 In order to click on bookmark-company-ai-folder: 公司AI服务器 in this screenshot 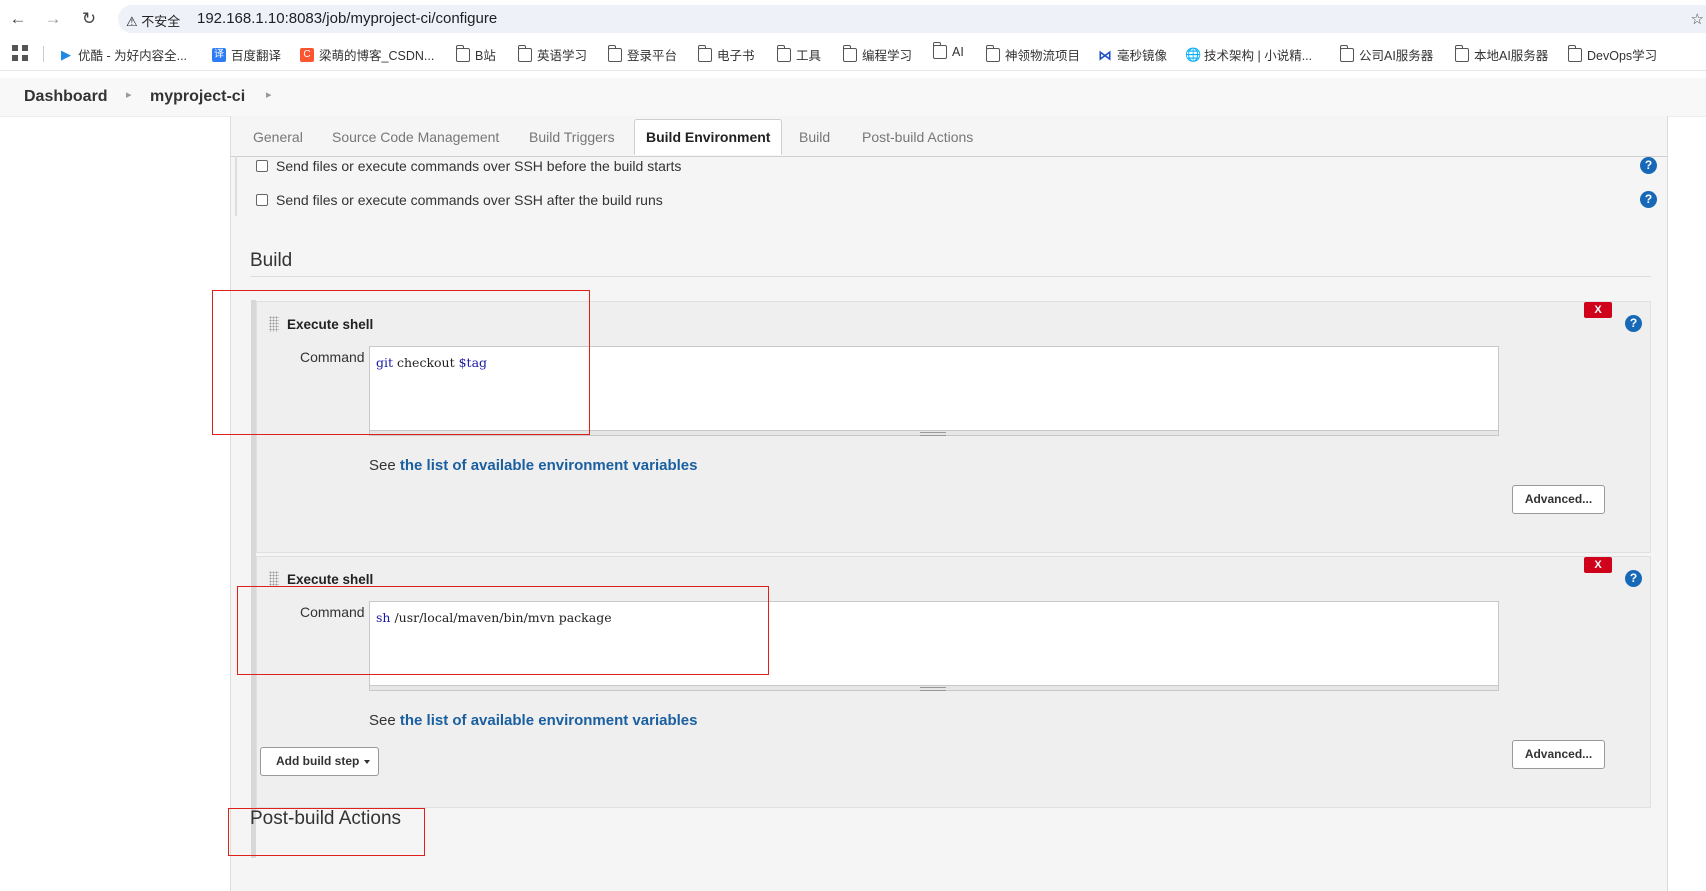, I will do `click(1386, 54)`.